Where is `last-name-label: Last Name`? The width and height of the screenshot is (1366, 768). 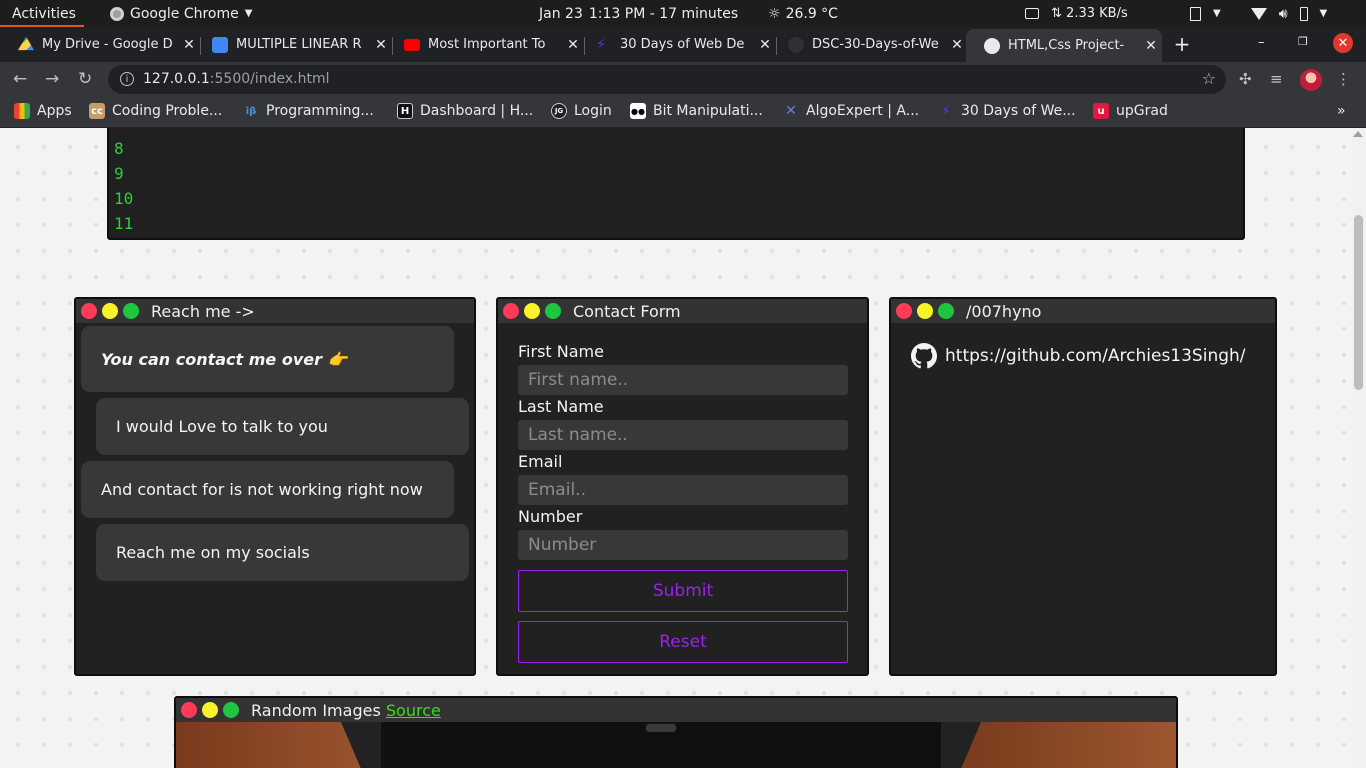
last-name-label: Last Name is located at coordinates (561, 406).